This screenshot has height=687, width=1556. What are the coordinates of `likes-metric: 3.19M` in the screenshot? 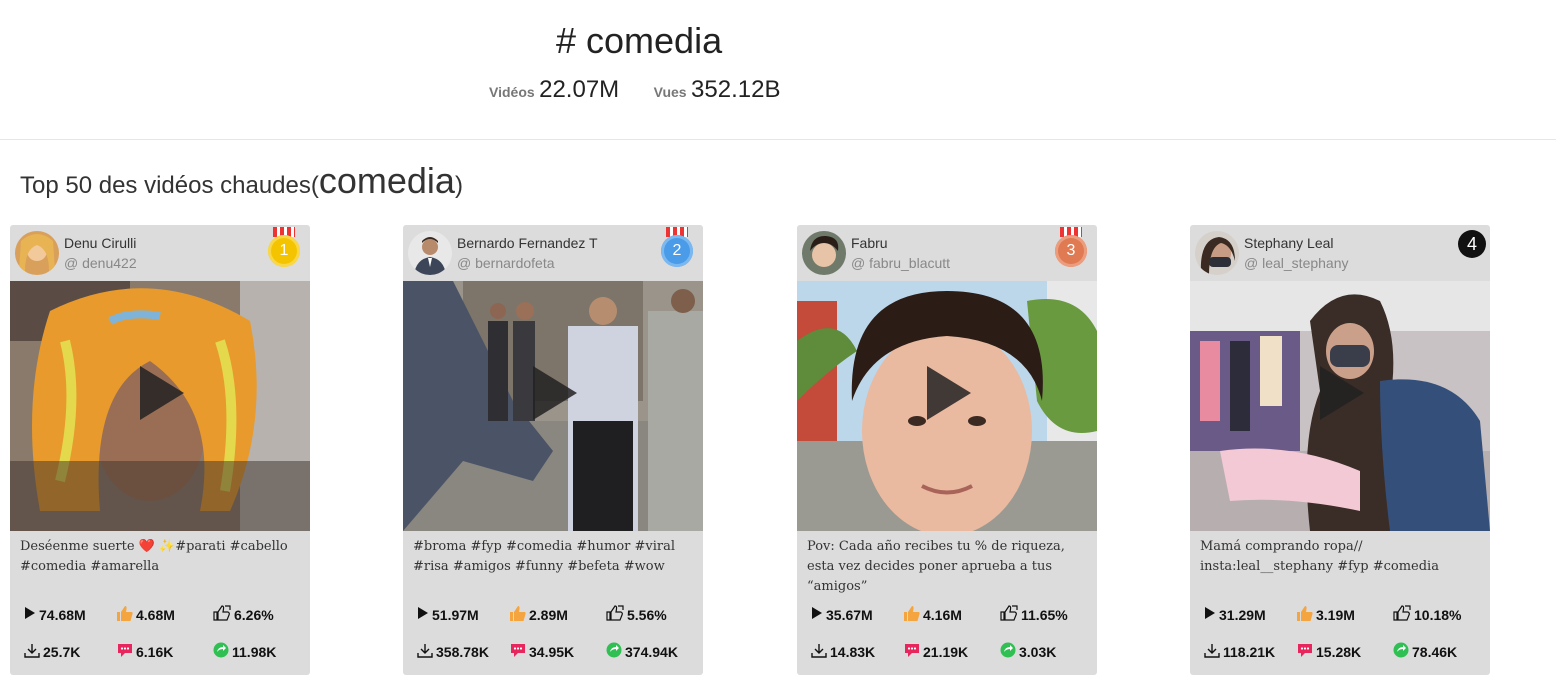 It's located at (1345, 614).